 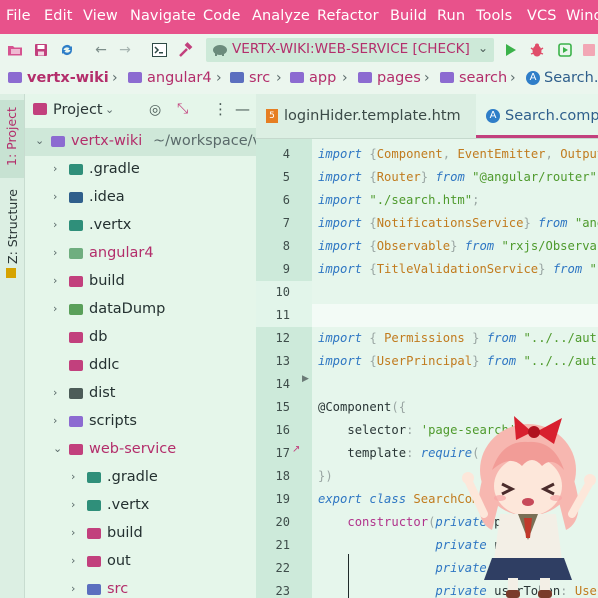 I want to click on menu-file: File, so click(x=18, y=16).